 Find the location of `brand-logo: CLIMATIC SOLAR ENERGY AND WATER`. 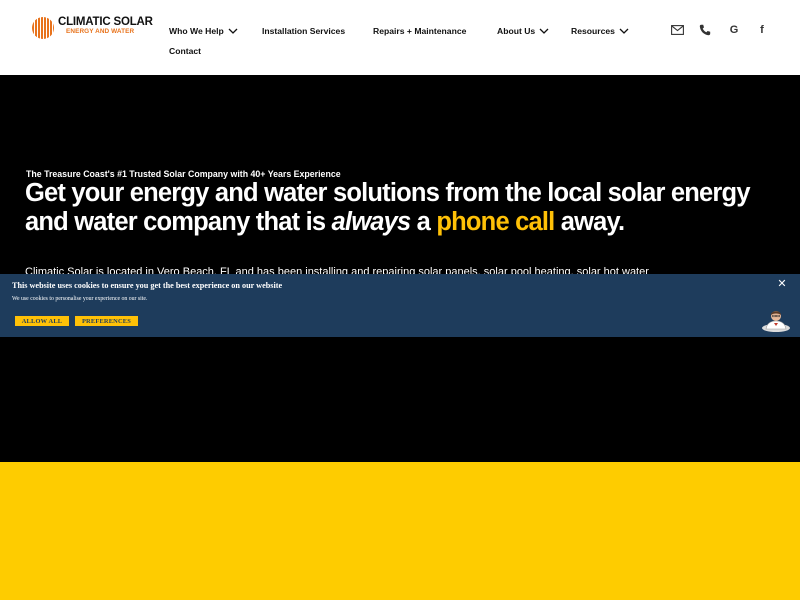

brand-logo: CLIMATIC SOLAR ENERGY AND WATER is located at coordinates (93, 27).